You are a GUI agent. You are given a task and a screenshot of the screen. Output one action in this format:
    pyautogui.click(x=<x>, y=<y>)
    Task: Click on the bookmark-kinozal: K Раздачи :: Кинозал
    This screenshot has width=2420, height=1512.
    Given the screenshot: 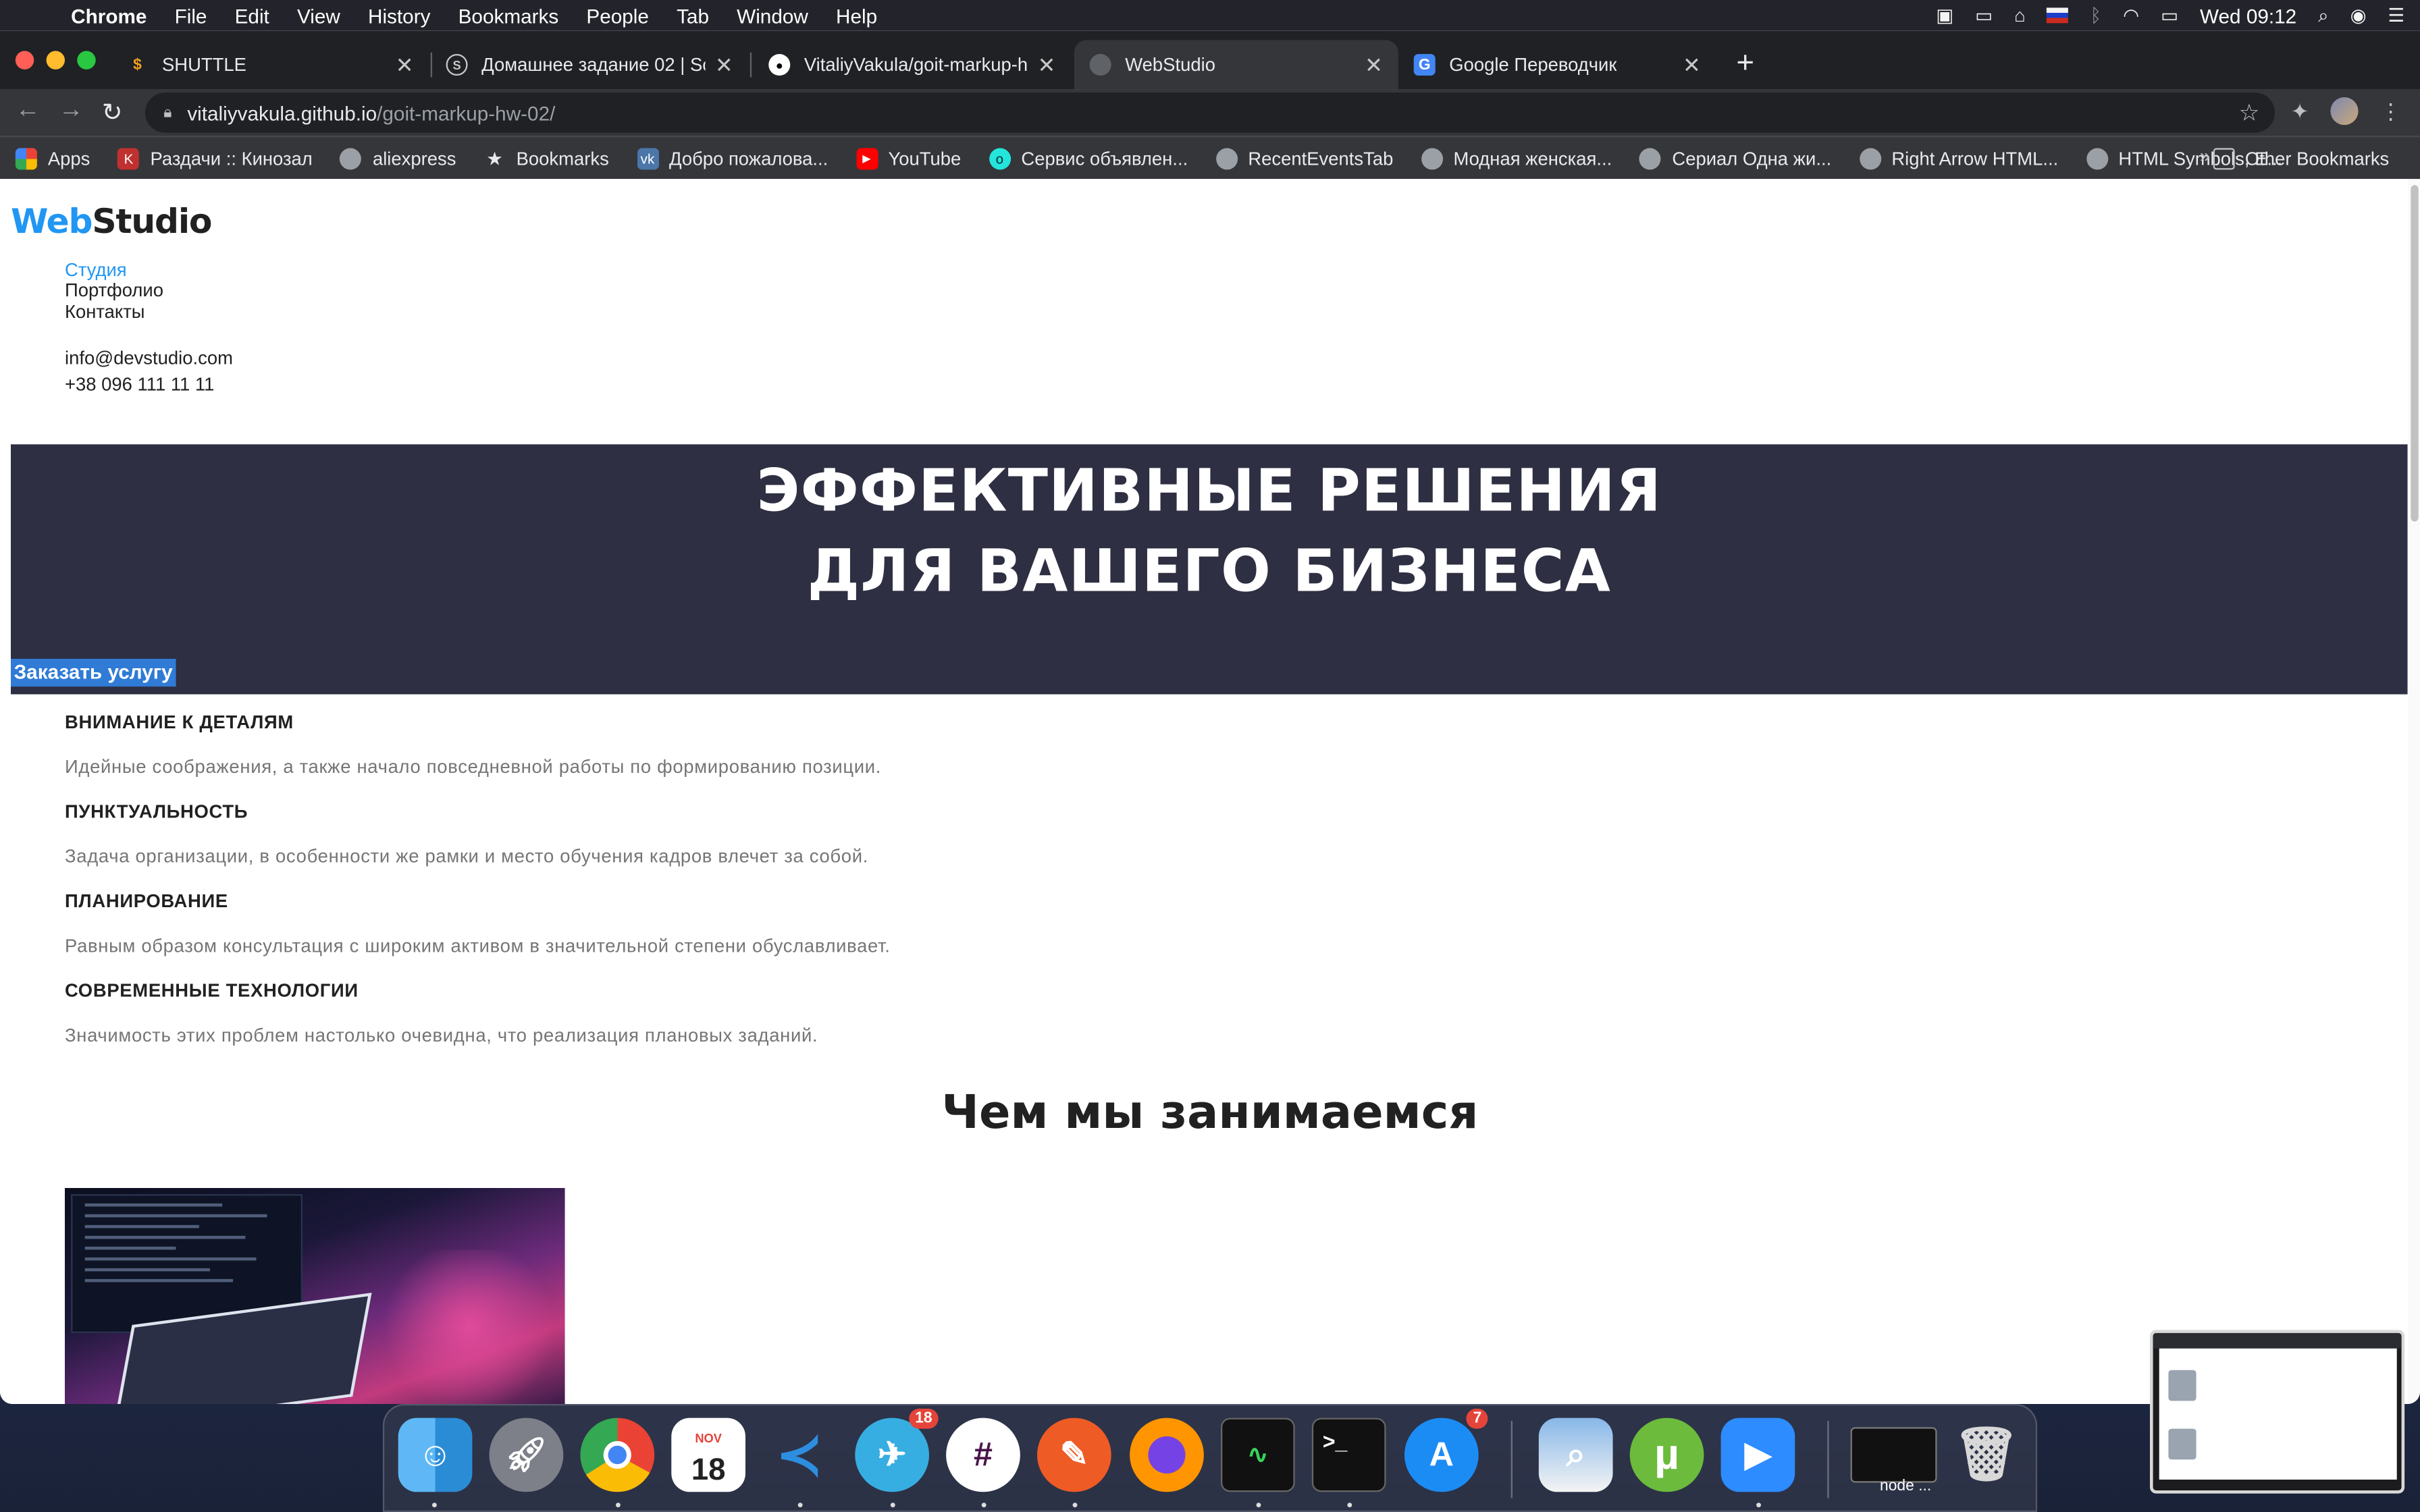 What is the action you would take?
    pyautogui.click(x=215, y=158)
    